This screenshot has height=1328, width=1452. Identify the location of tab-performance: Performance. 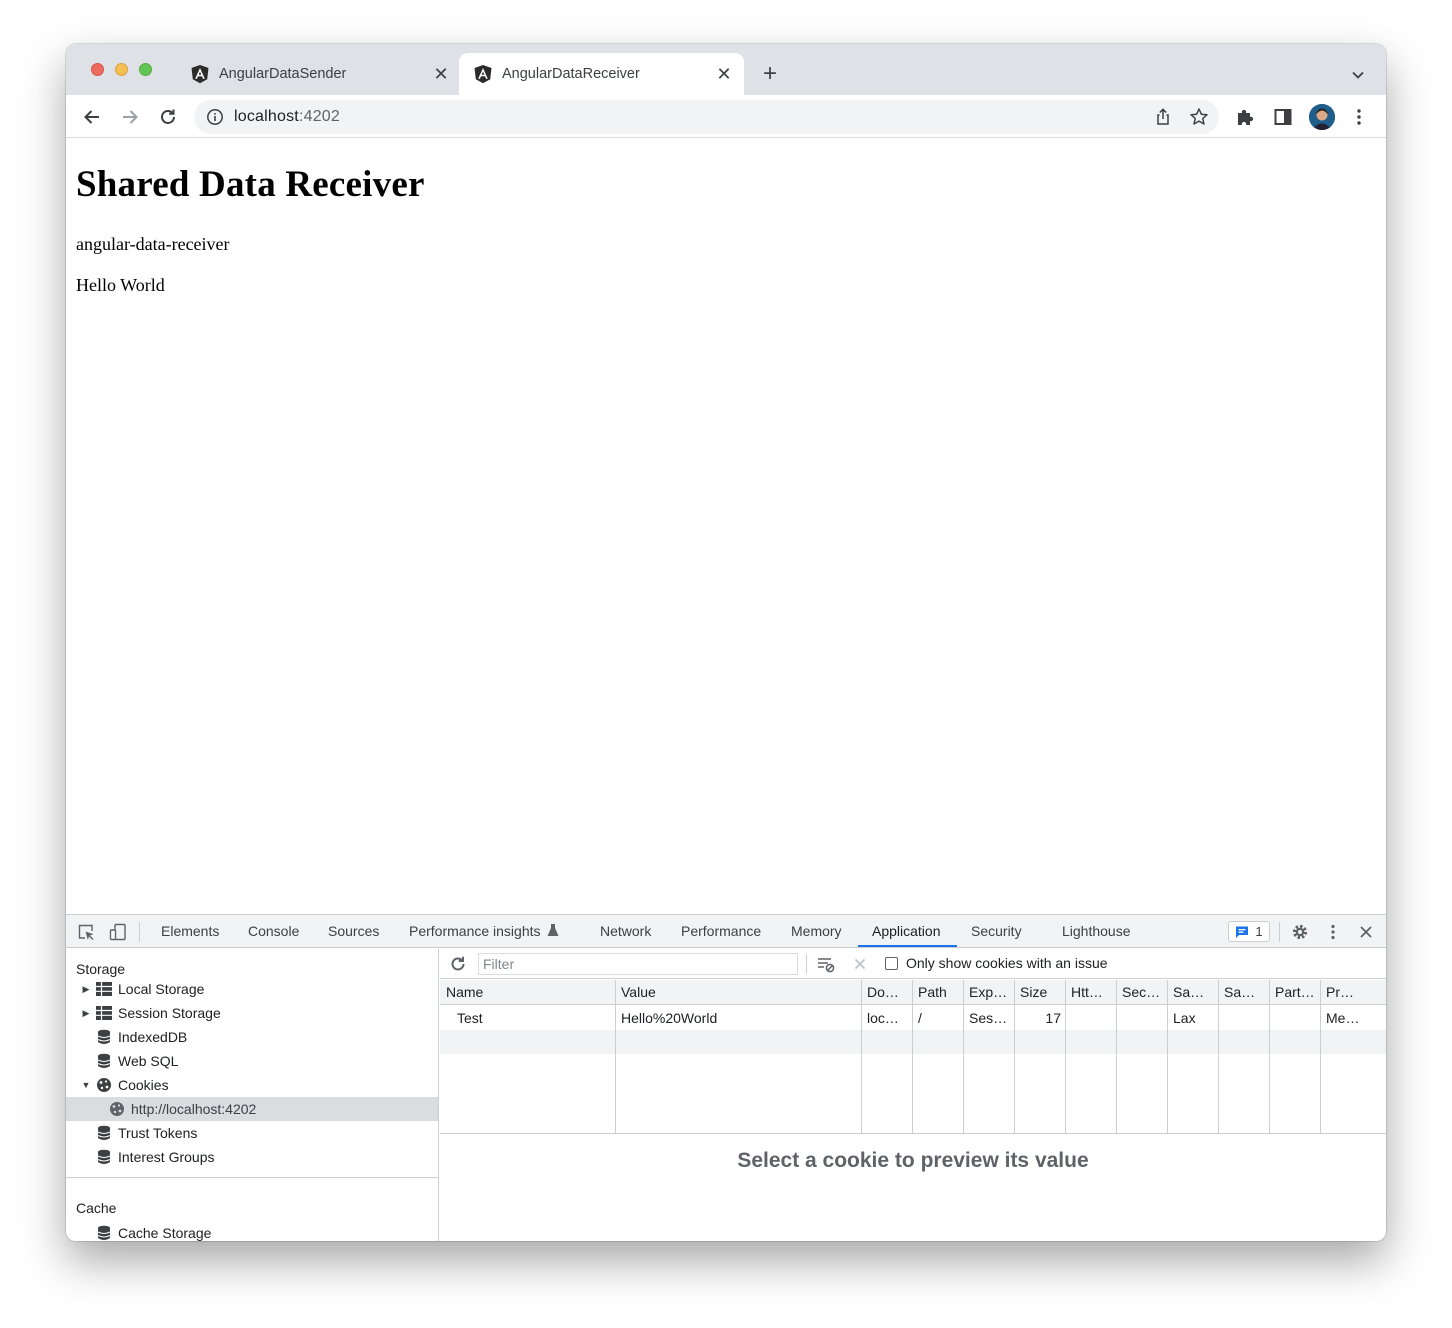
(721, 931).